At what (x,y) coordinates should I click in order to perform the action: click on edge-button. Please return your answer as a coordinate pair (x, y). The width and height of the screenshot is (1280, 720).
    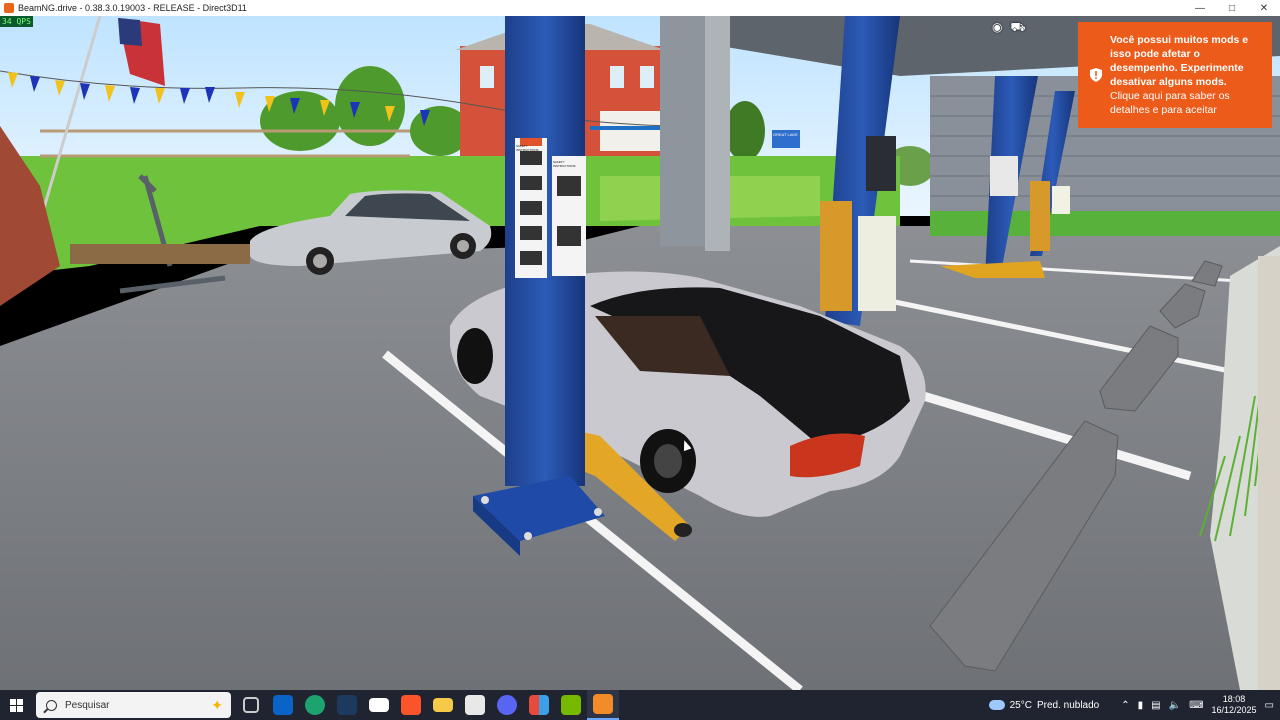
    Looking at the image, I should click on (315, 705).